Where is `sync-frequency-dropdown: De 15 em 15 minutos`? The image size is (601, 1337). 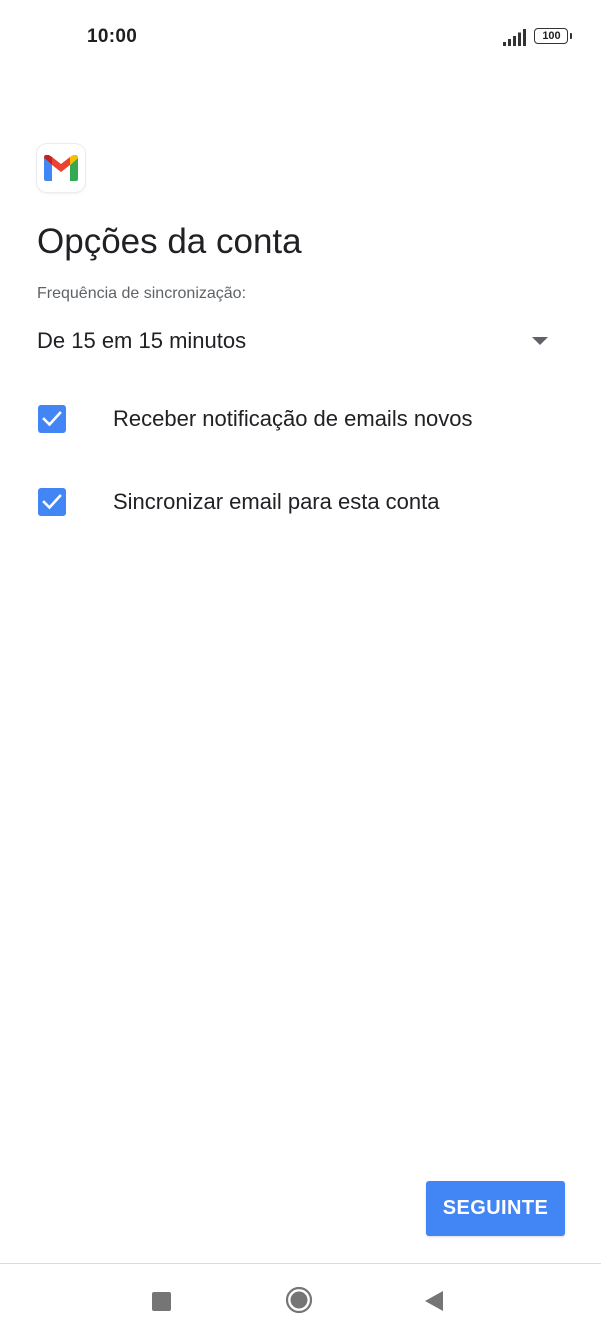 sync-frequency-dropdown: De 15 em 15 minutos is located at coordinates (297, 342).